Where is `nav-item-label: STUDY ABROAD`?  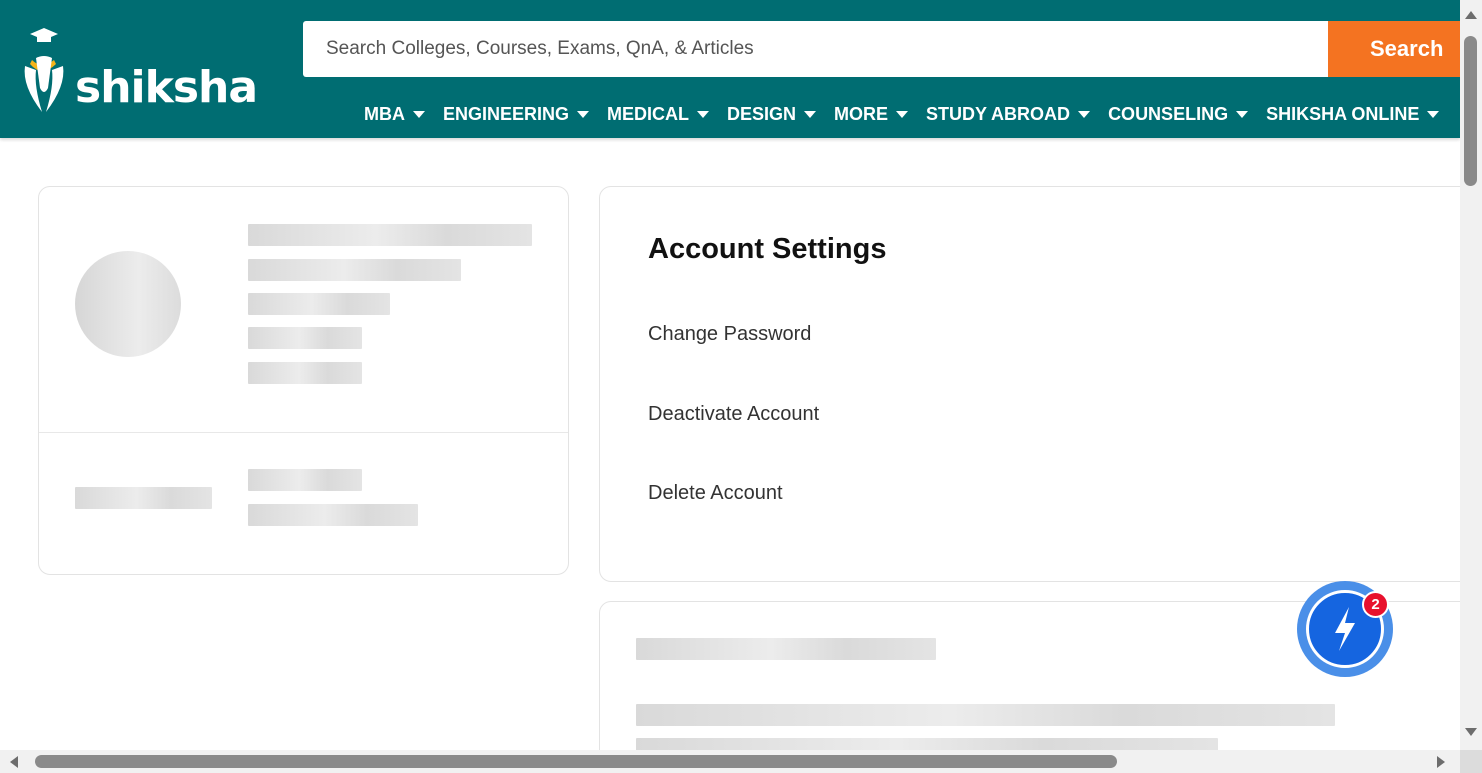 nav-item-label: STUDY ABROAD is located at coordinates (998, 114).